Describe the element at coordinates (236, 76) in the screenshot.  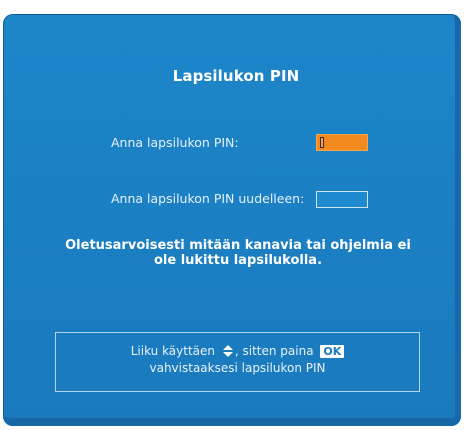
I see `dialog-title: Lapsilukon PIN` at that location.